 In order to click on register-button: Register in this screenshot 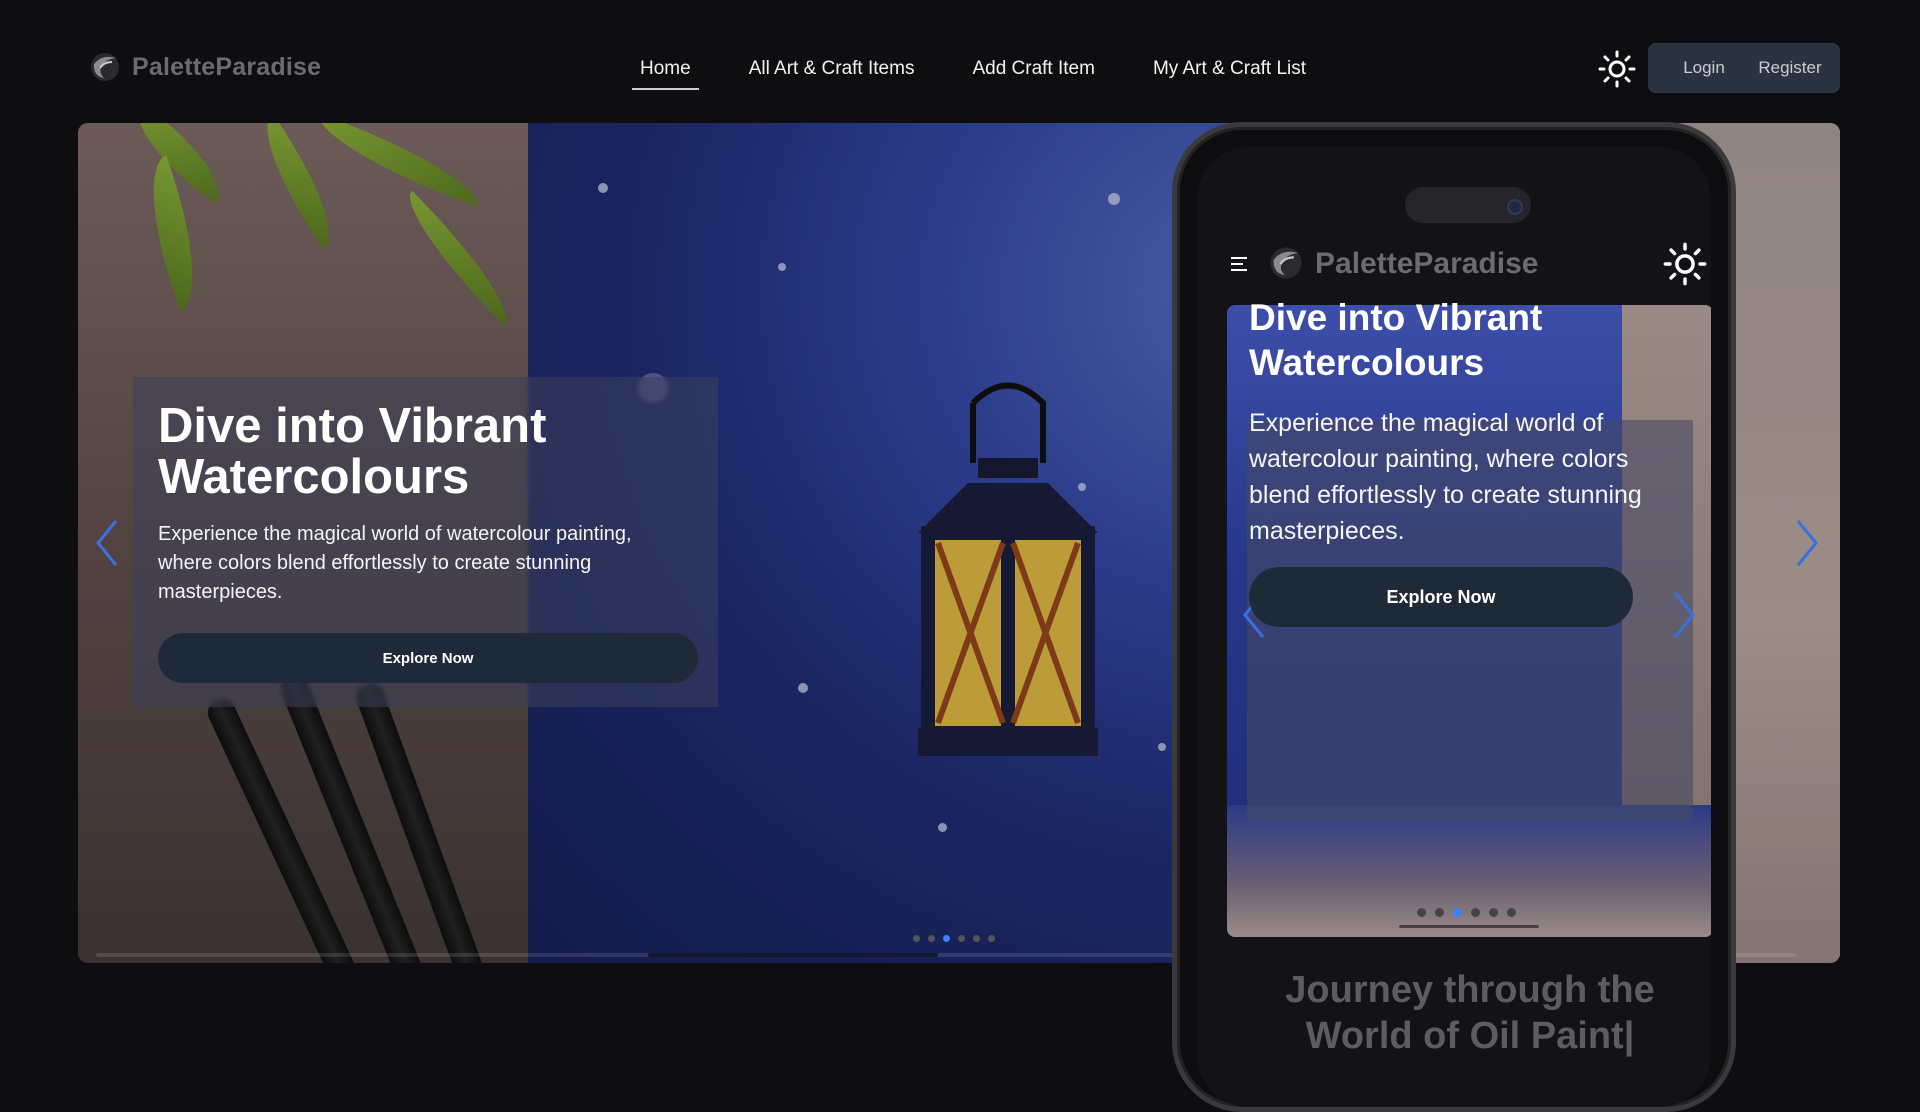, I will do `click(1790, 68)`.